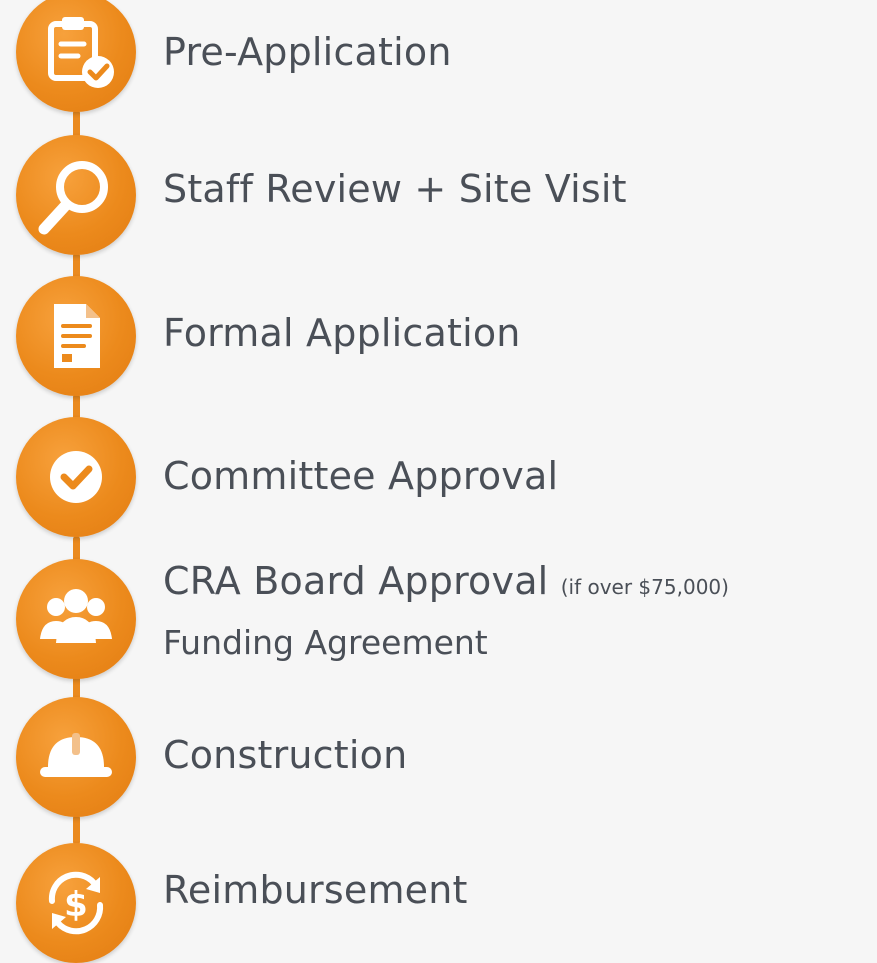 This screenshot has height=963, width=877. What do you see at coordinates (644, 587) in the screenshot?
I see `step-note: (if over $75,000)` at bounding box center [644, 587].